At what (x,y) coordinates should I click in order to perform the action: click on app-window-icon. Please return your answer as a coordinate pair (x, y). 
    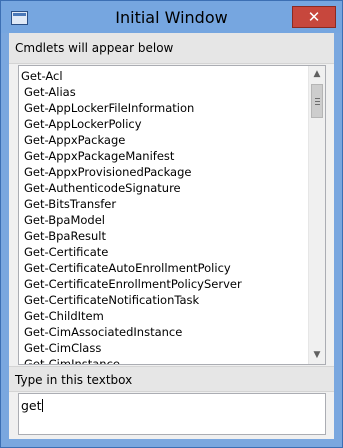
    Looking at the image, I should click on (19, 18).